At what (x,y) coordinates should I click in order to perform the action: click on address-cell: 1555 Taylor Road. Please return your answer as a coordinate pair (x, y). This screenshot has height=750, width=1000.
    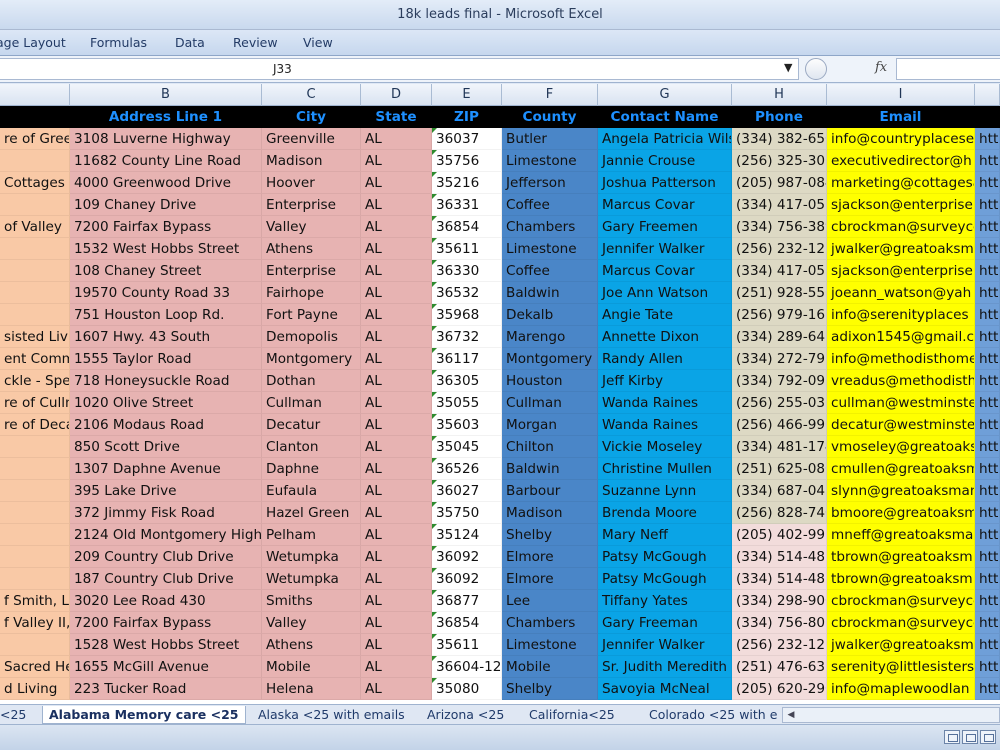
    Looking at the image, I should click on (166, 359).